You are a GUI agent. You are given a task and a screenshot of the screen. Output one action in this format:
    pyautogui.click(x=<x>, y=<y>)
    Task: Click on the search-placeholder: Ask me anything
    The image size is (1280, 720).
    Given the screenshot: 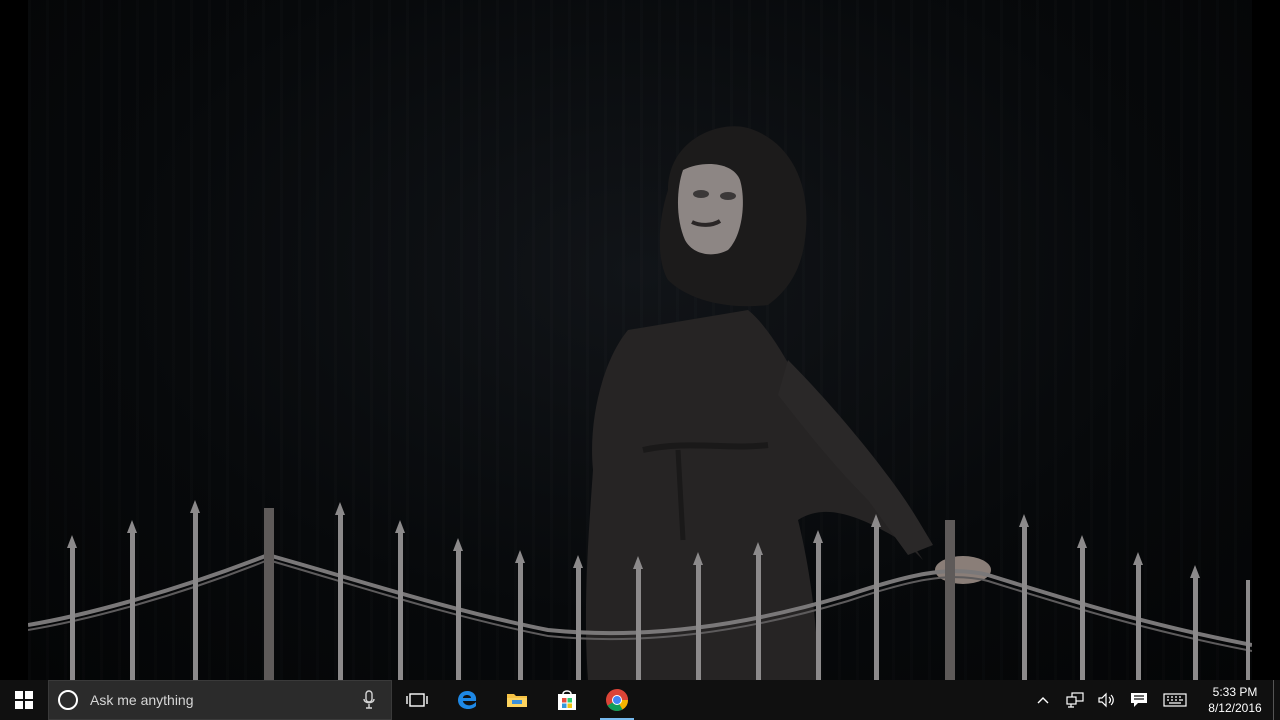 What is the action you would take?
    pyautogui.click(x=142, y=700)
    